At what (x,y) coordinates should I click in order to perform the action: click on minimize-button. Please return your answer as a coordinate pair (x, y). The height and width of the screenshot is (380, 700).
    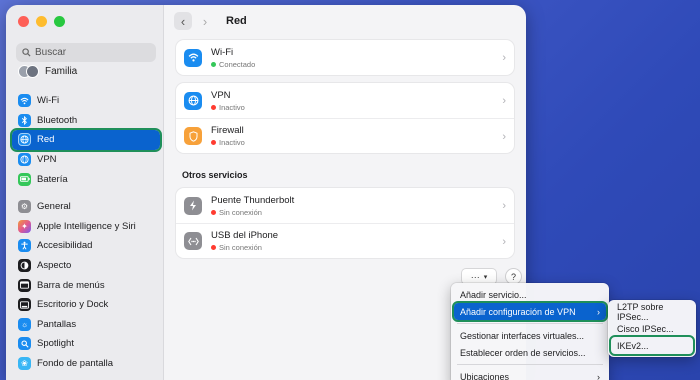
    Looking at the image, I should click on (41, 21).